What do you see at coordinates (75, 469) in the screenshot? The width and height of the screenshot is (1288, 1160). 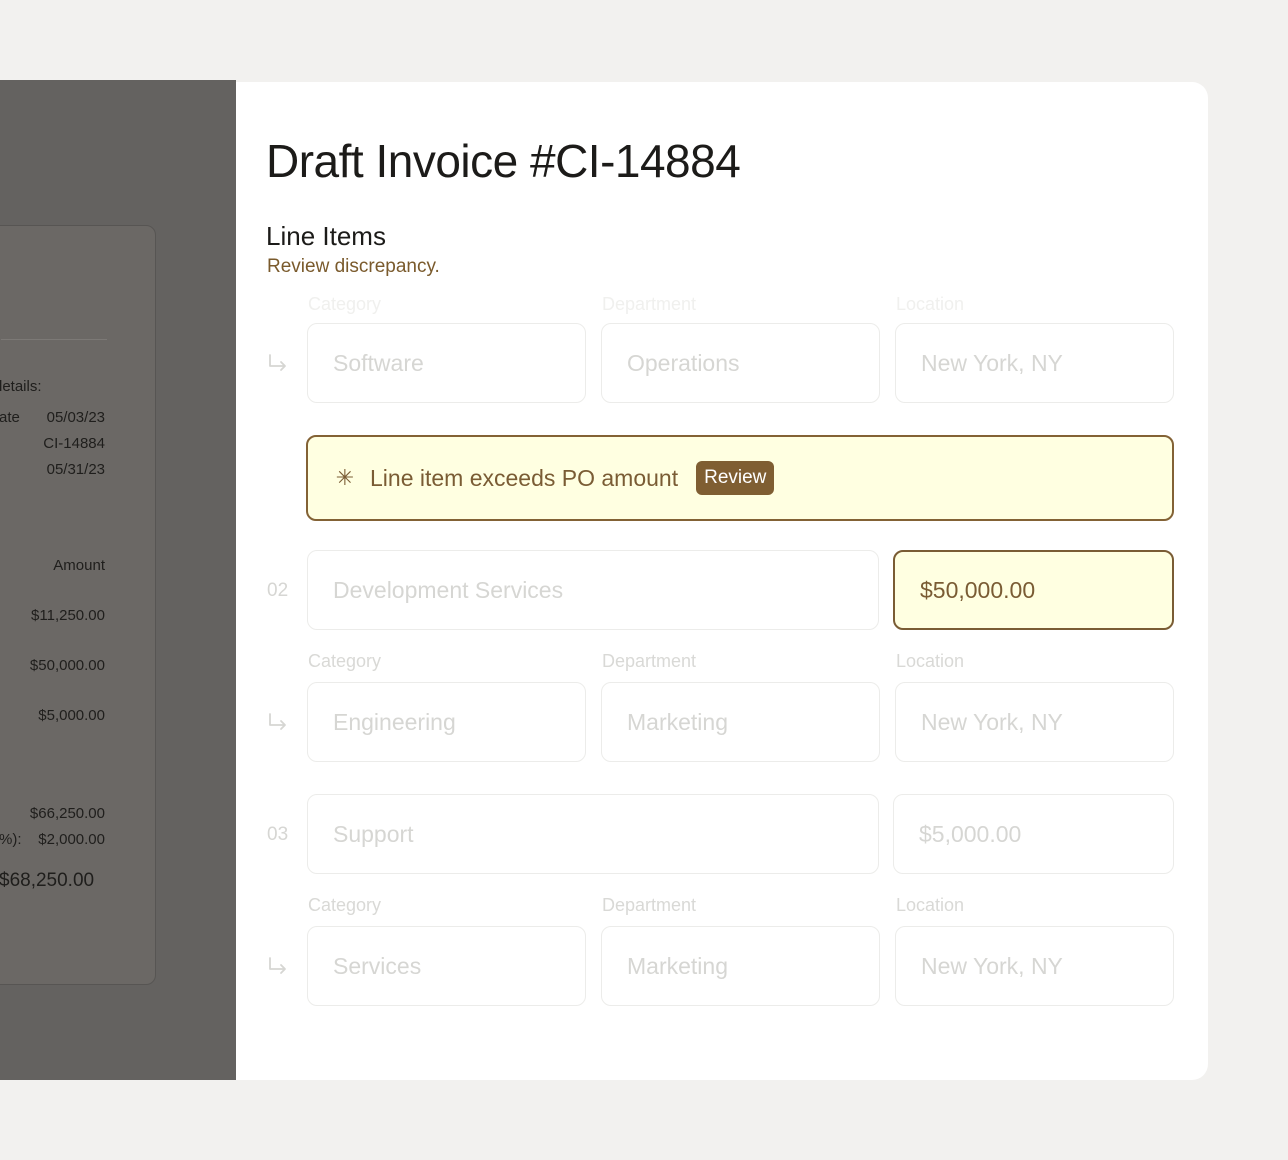 I see `due-date: 05/31/23` at bounding box center [75, 469].